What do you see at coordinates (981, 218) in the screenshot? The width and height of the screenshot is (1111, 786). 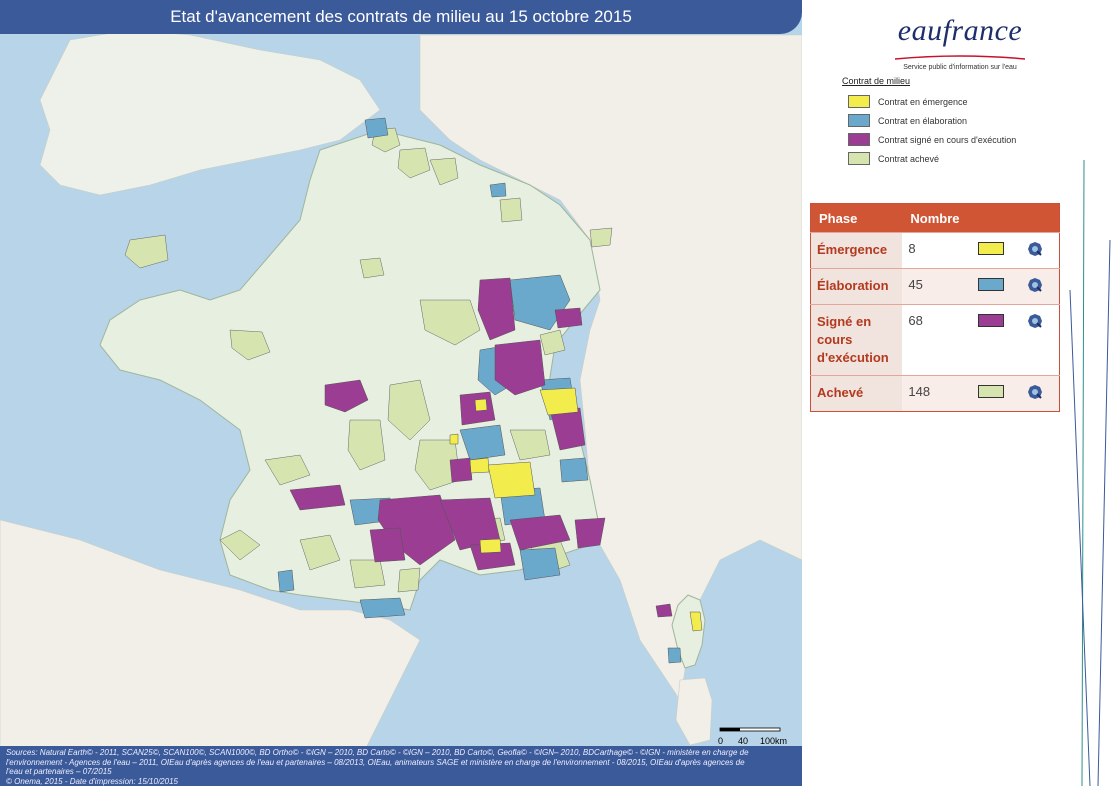 I see `column-header-nombre: Nombre` at bounding box center [981, 218].